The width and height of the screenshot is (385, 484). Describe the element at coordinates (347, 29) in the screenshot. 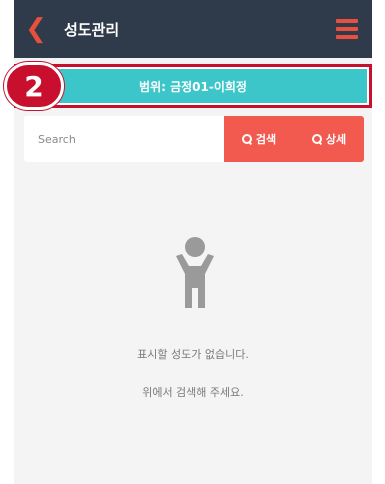

I see `menu-button` at that location.